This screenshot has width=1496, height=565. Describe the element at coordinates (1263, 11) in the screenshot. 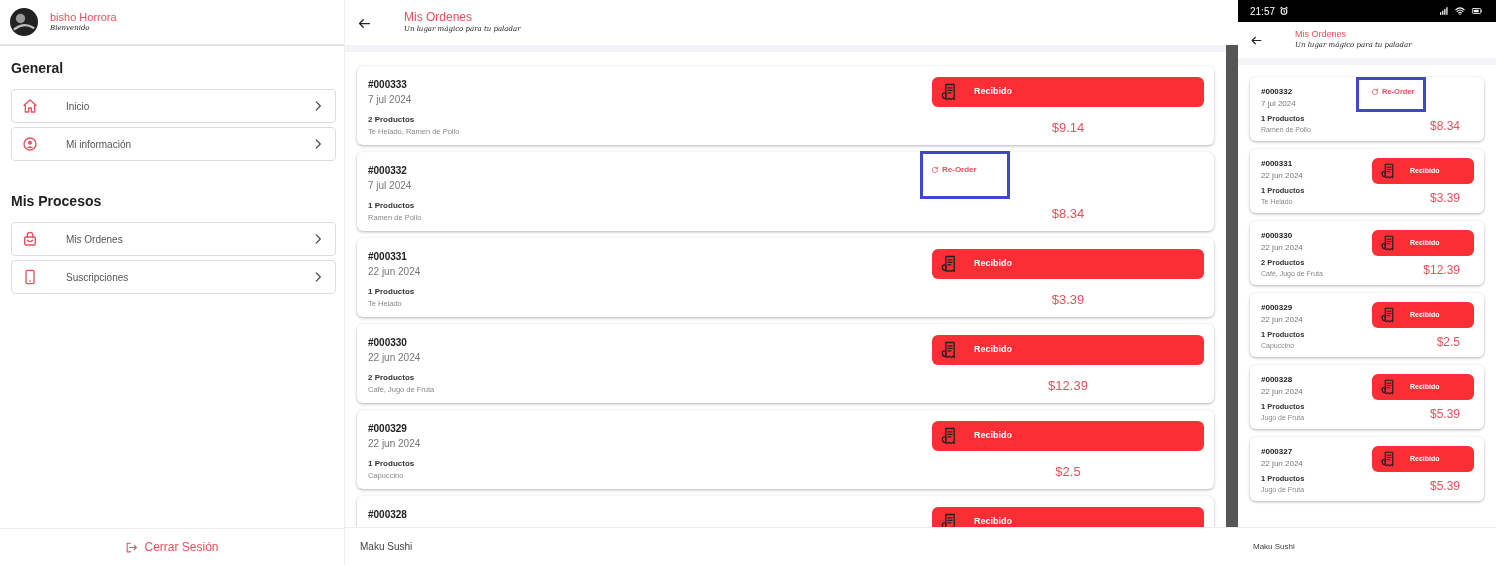

I see `status-time: 21:57` at that location.